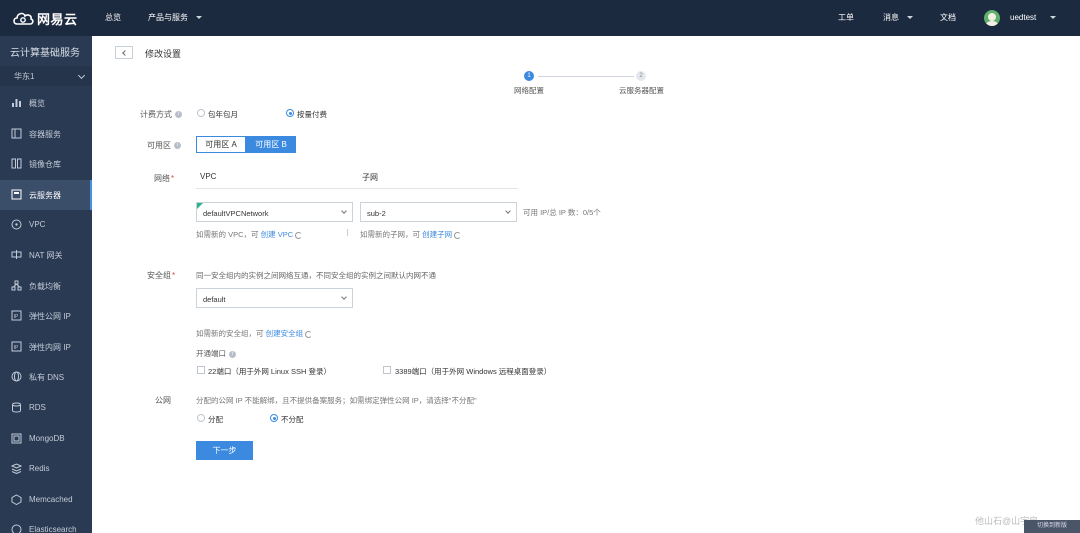 This screenshot has height=533, width=1080. What do you see at coordinates (269, 371) in the screenshot?
I see `port-22-label: 22端口（用于外网 Linux SSH 登录）` at bounding box center [269, 371].